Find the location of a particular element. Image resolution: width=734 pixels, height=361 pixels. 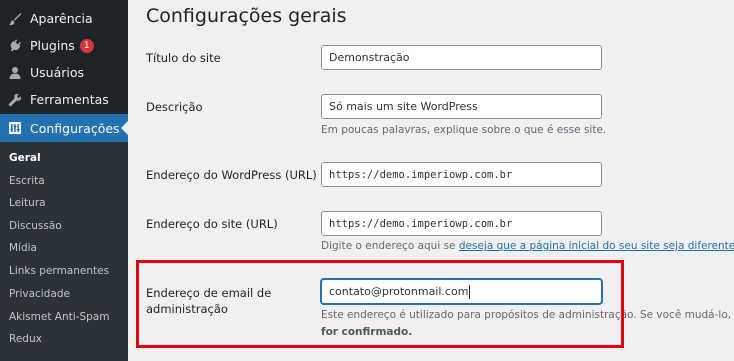

submenu-item-permalinks: Links permanentes is located at coordinates (59, 271).